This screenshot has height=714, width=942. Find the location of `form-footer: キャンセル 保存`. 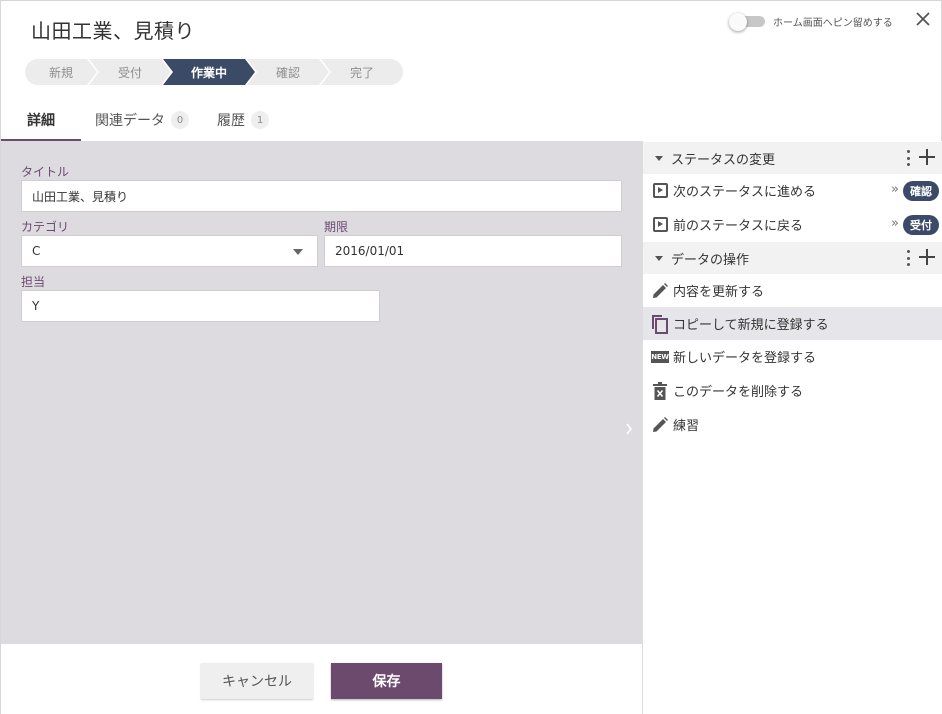

form-footer: キャンセル 保存 is located at coordinates (321, 679).